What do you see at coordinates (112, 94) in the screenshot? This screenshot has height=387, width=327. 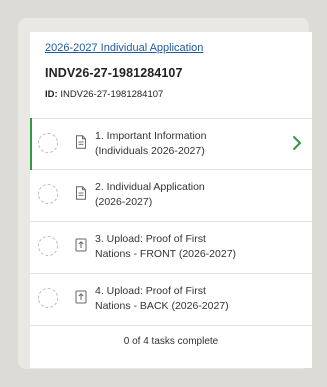 I see `application-id-value: INDV26-27-1981284107` at bounding box center [112, 94].